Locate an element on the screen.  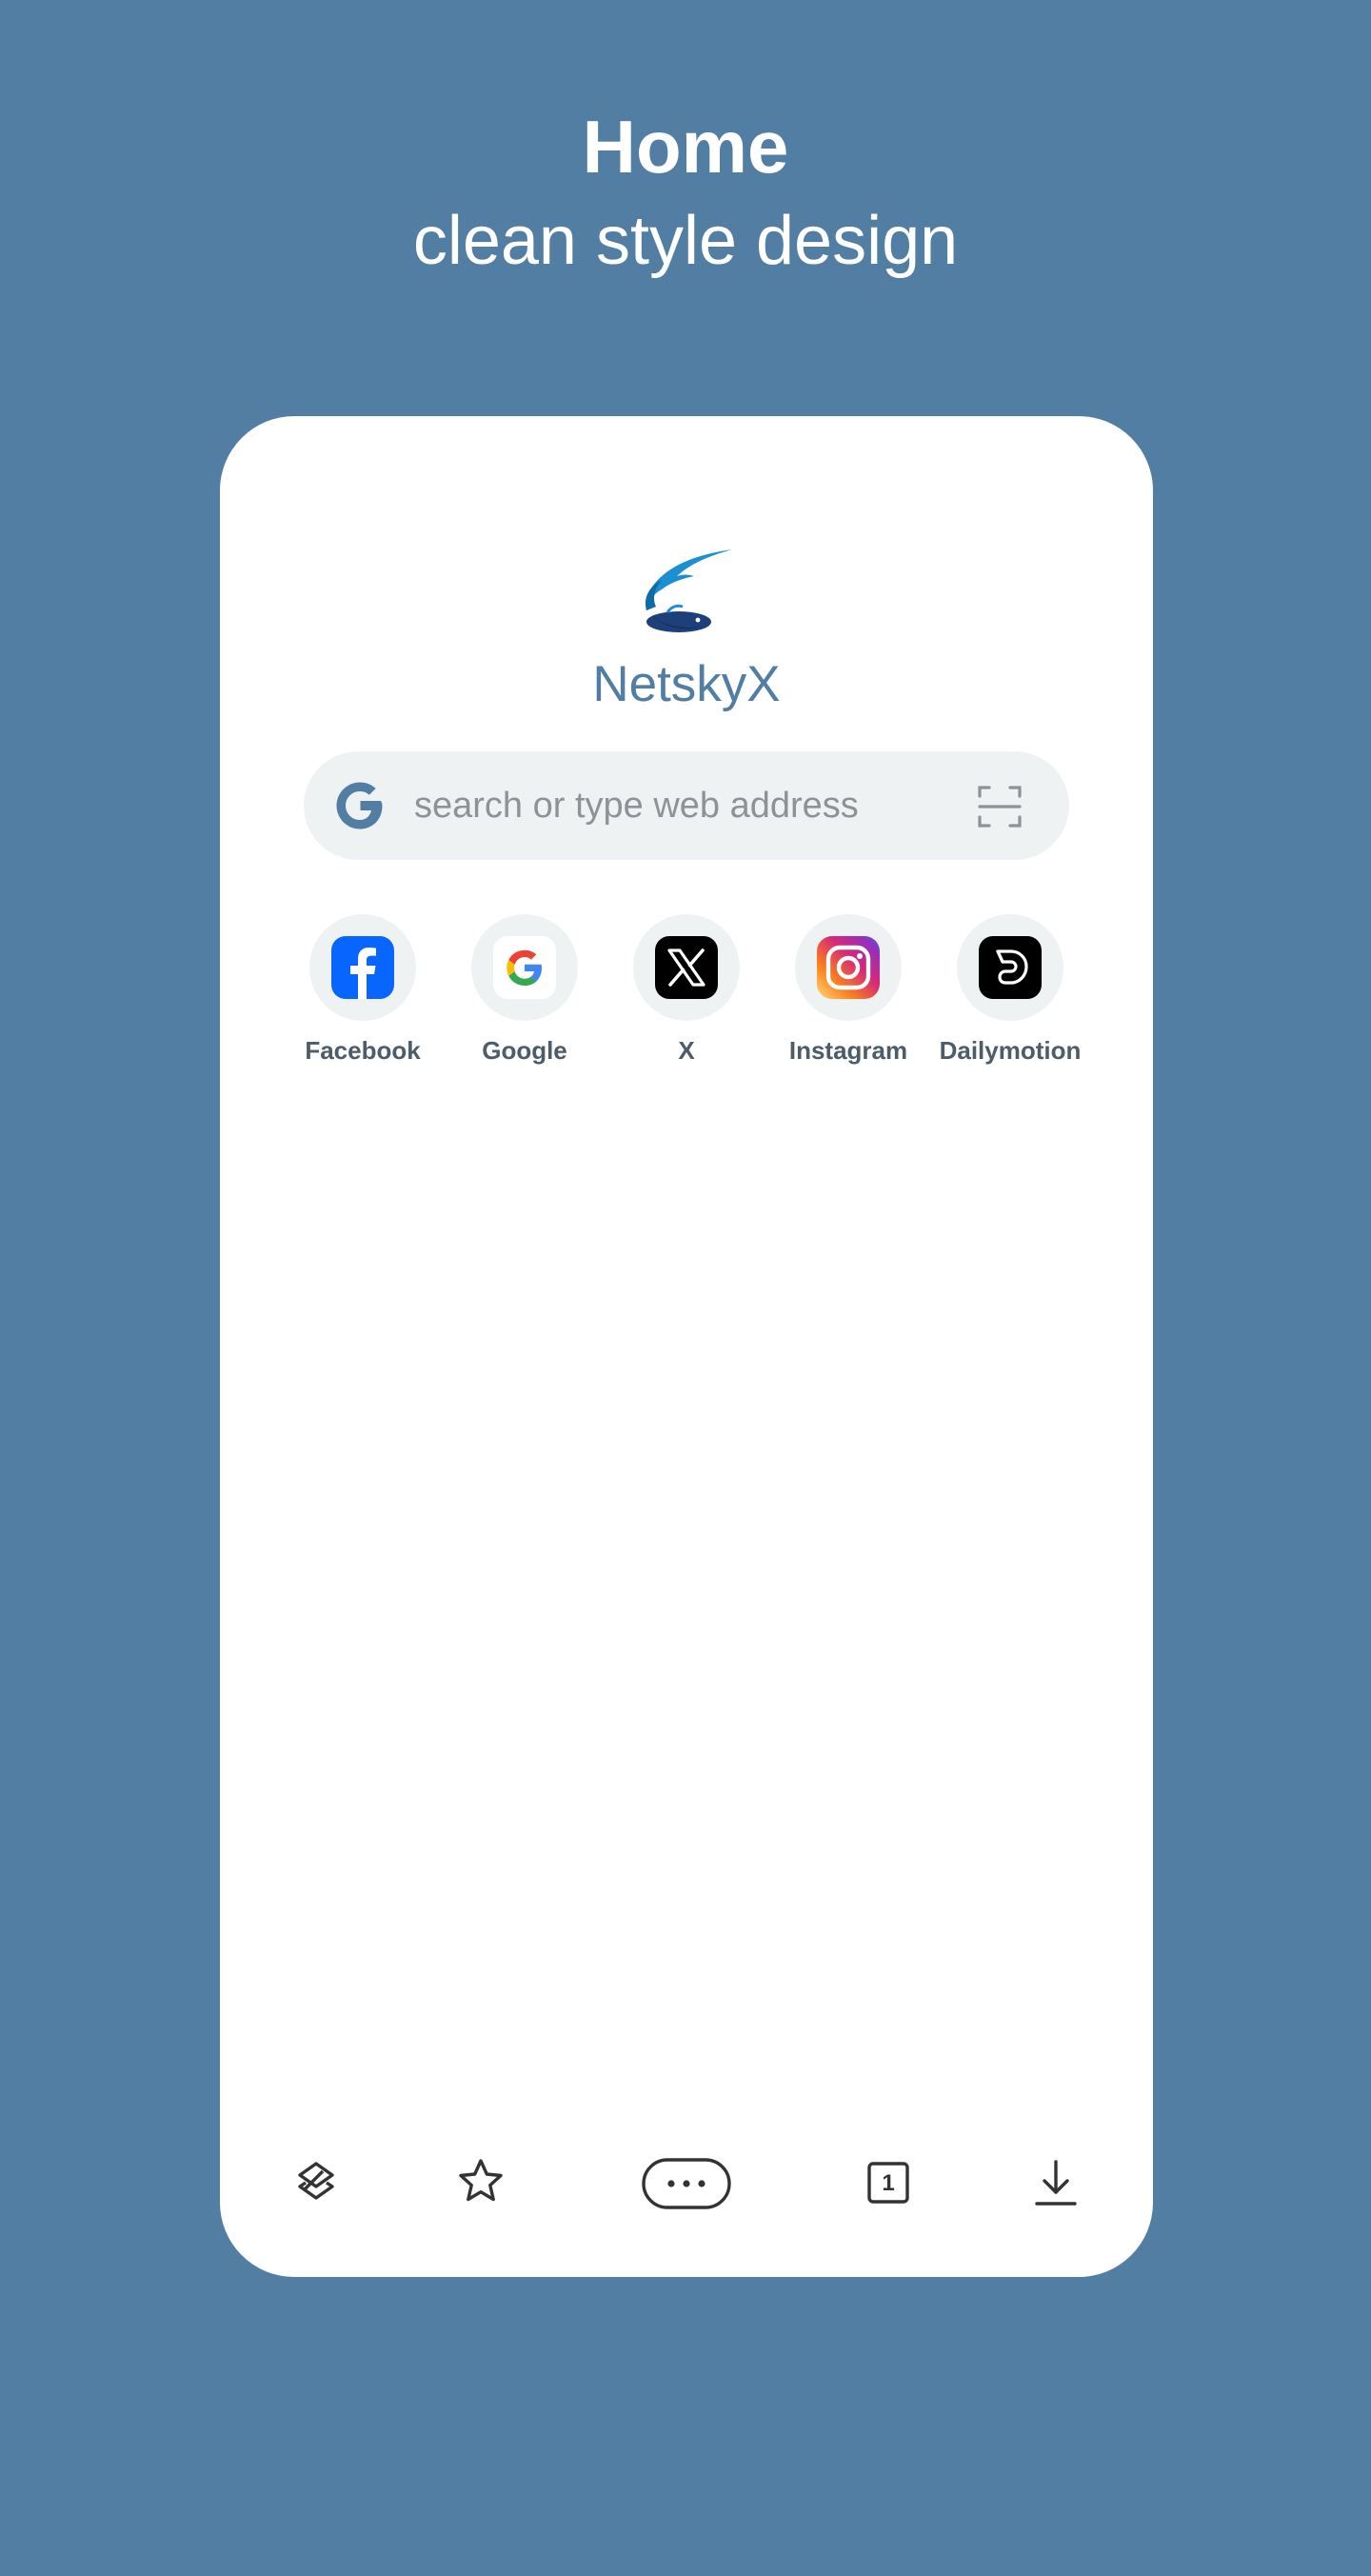
shortcut-x-circle is located at coordinates (686, 967).